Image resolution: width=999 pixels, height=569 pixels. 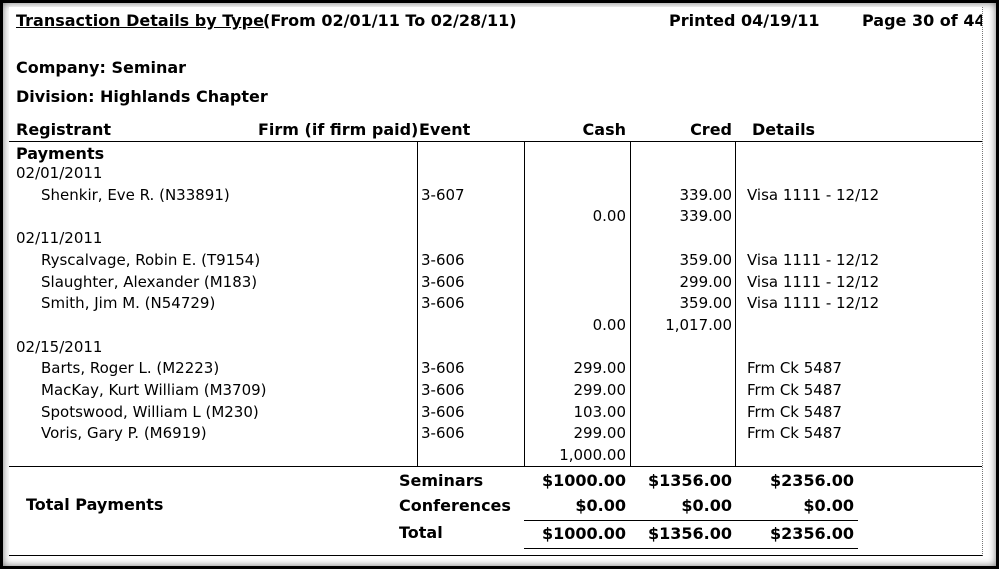 I want to click on total-payments-label: Total Payments, so click(x=95, y=504).